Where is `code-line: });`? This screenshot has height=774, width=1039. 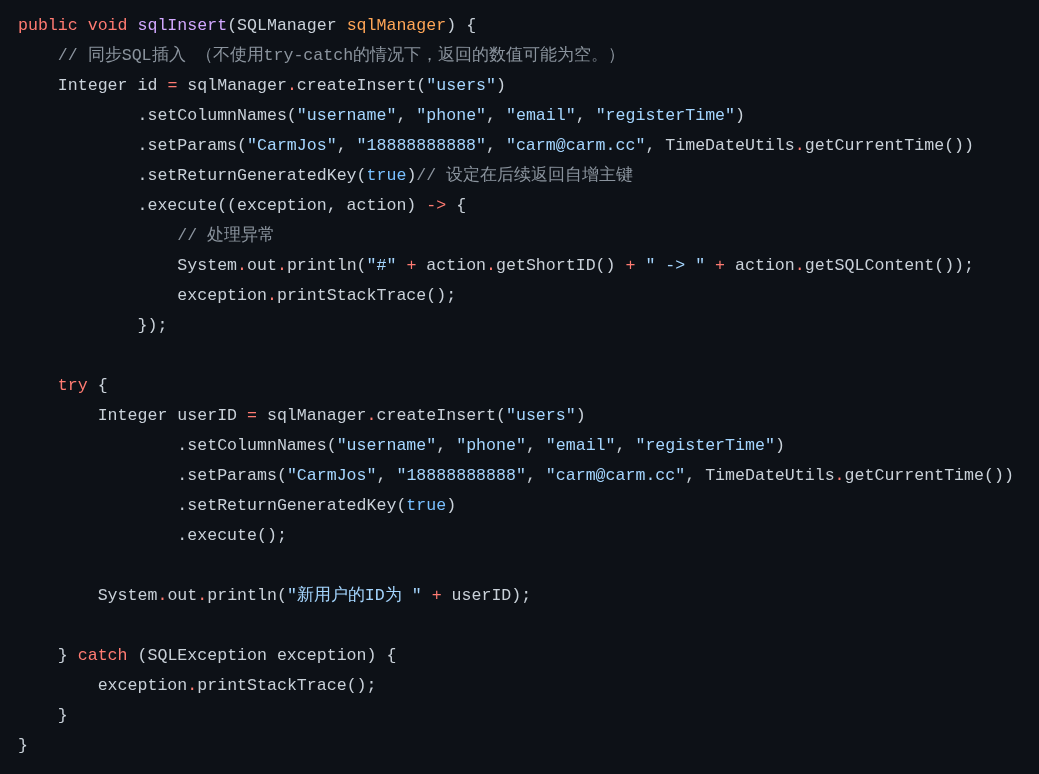
code-line: }); is located at coordinates (152, 326).